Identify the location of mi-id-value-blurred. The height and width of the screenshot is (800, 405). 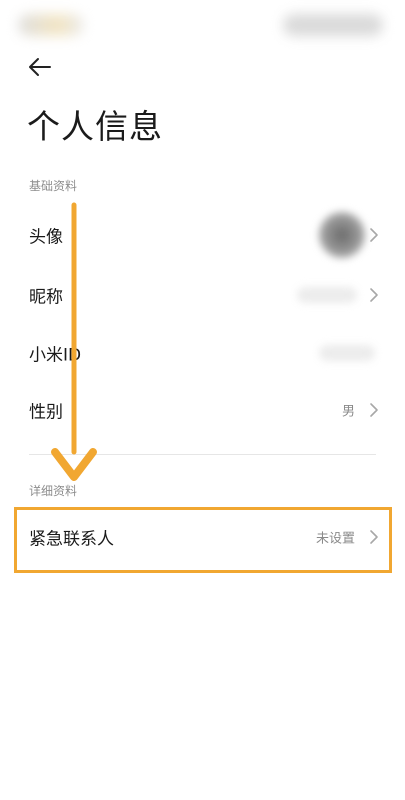
(347, 353).